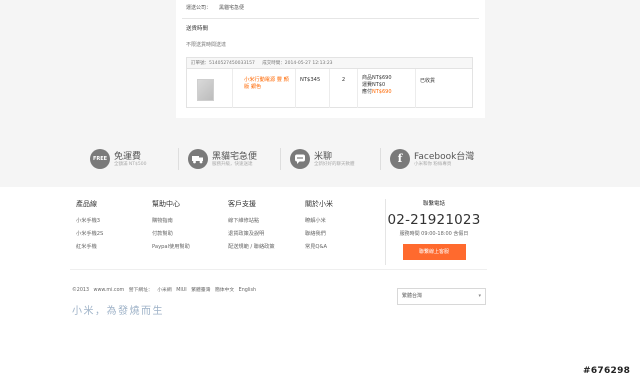 The height and width of the screenshot is (379, 640). What do you see at coordinates (232, 8) in the screenshot?
I see `shipping-value: 黑貓宅急便` at bounding box center [232, 8].